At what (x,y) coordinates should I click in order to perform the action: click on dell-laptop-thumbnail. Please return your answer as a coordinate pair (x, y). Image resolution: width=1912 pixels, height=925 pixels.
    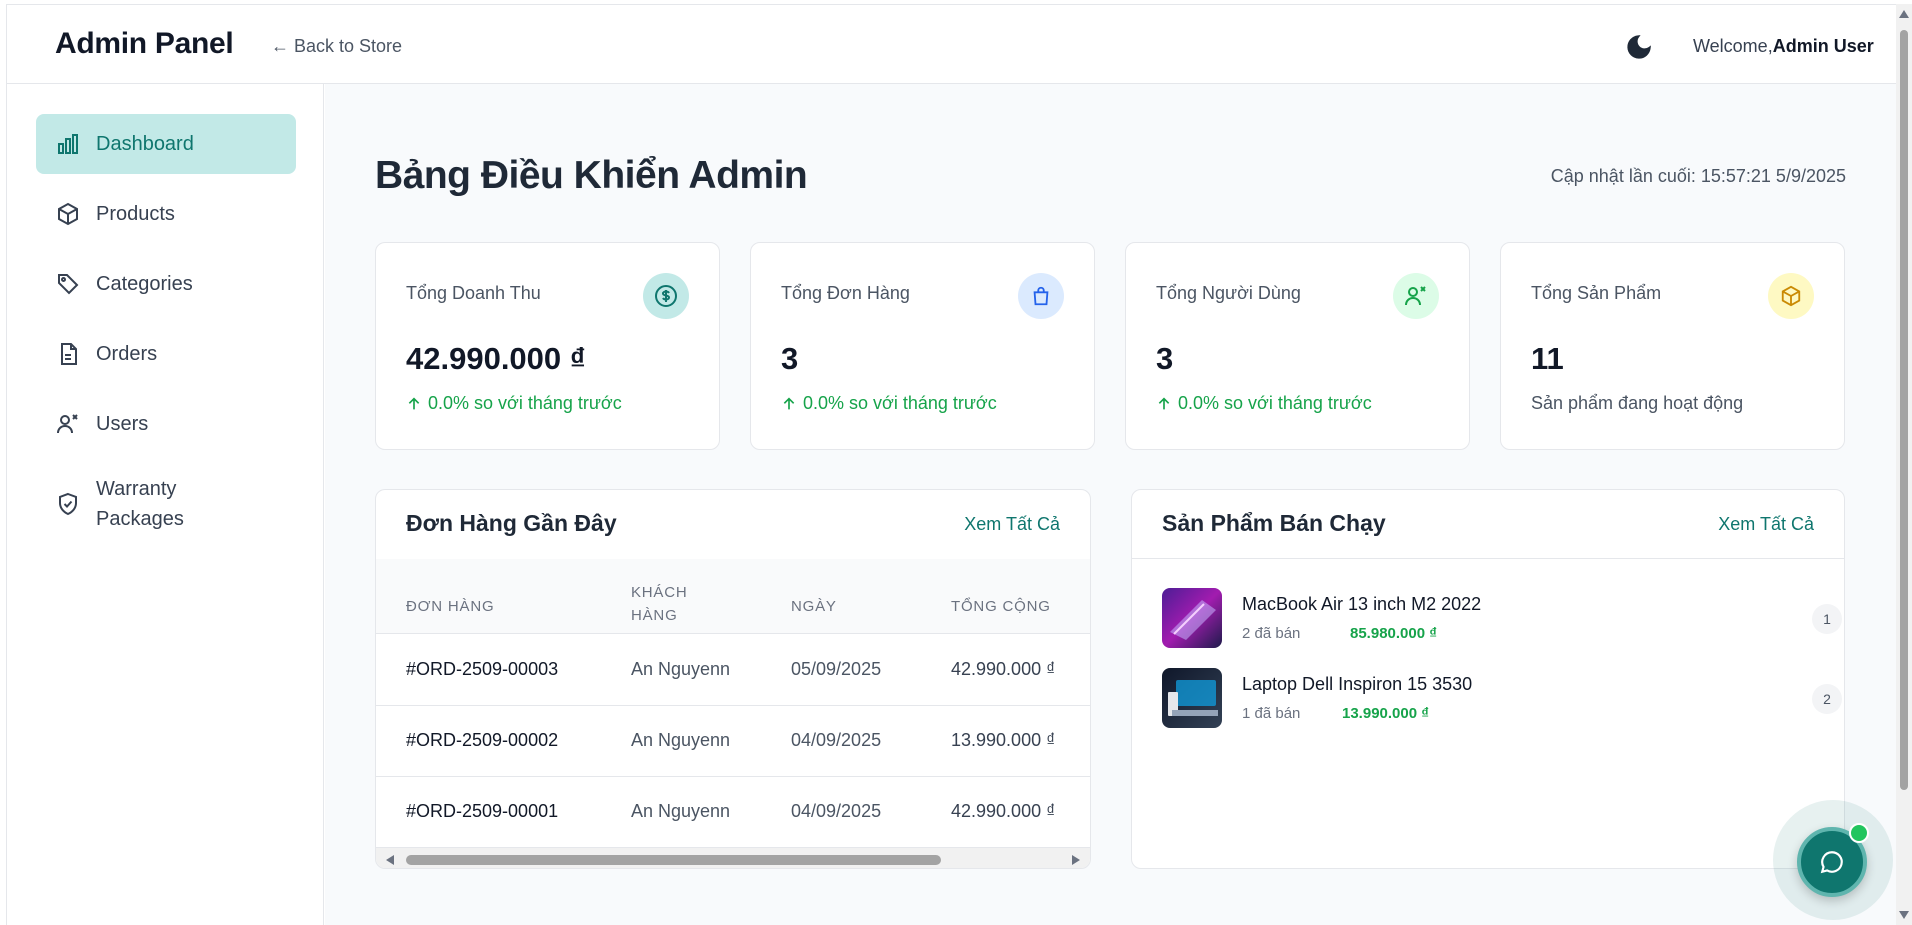
    Looking at the image, I should click on (1192, 698).